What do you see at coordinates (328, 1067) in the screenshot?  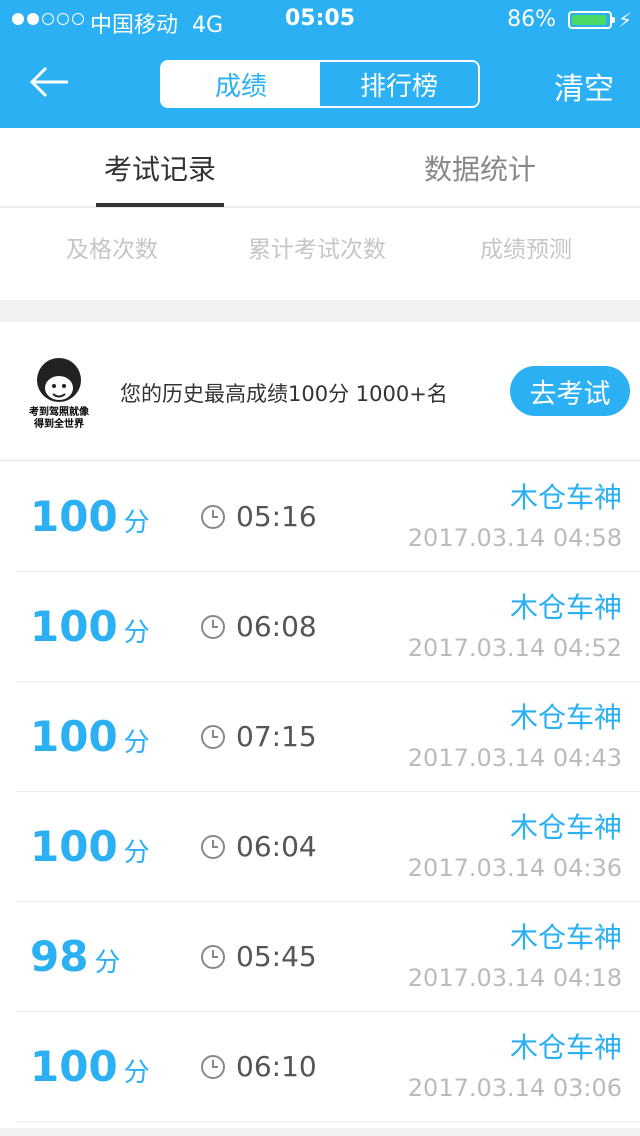 I see `record-row: 100 分 06:10 木仓车神 2017.03.14 03:06` at bounding box center [328, 1067].